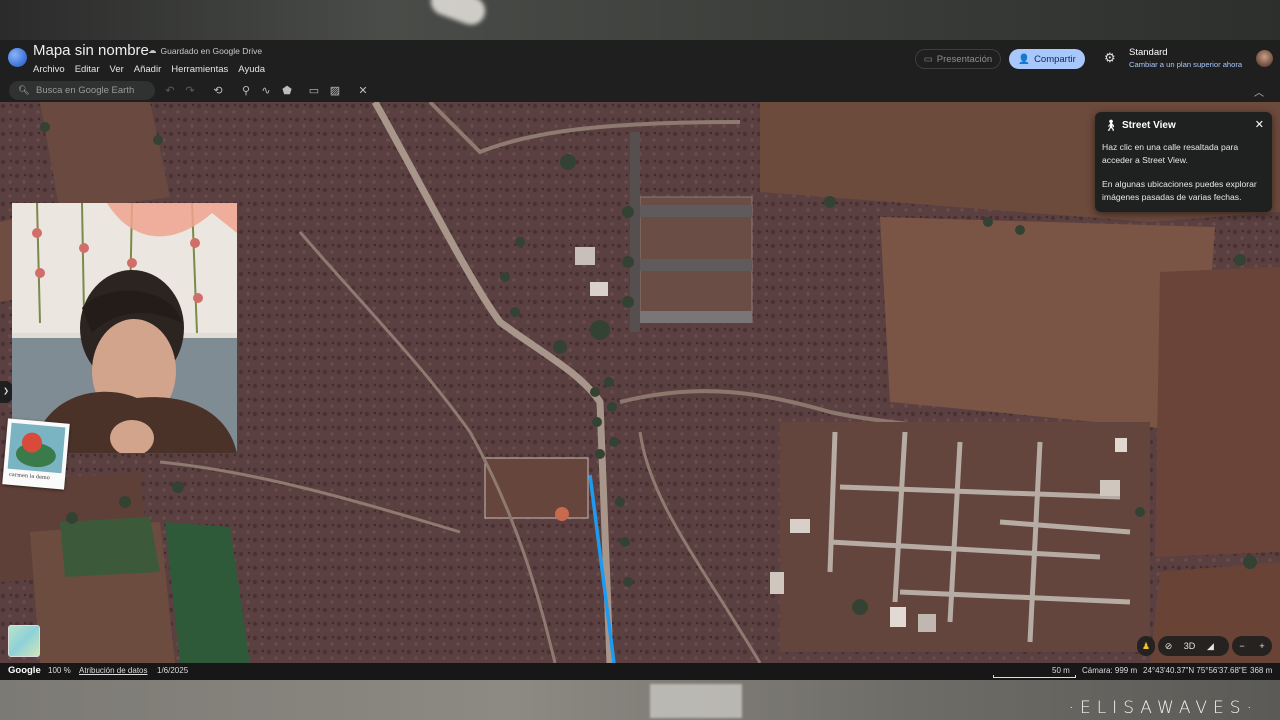 Image resolution: width=1280 pixels, height=720 pixels. I want to click on zoom-level: 100 %, so click(59, 670).